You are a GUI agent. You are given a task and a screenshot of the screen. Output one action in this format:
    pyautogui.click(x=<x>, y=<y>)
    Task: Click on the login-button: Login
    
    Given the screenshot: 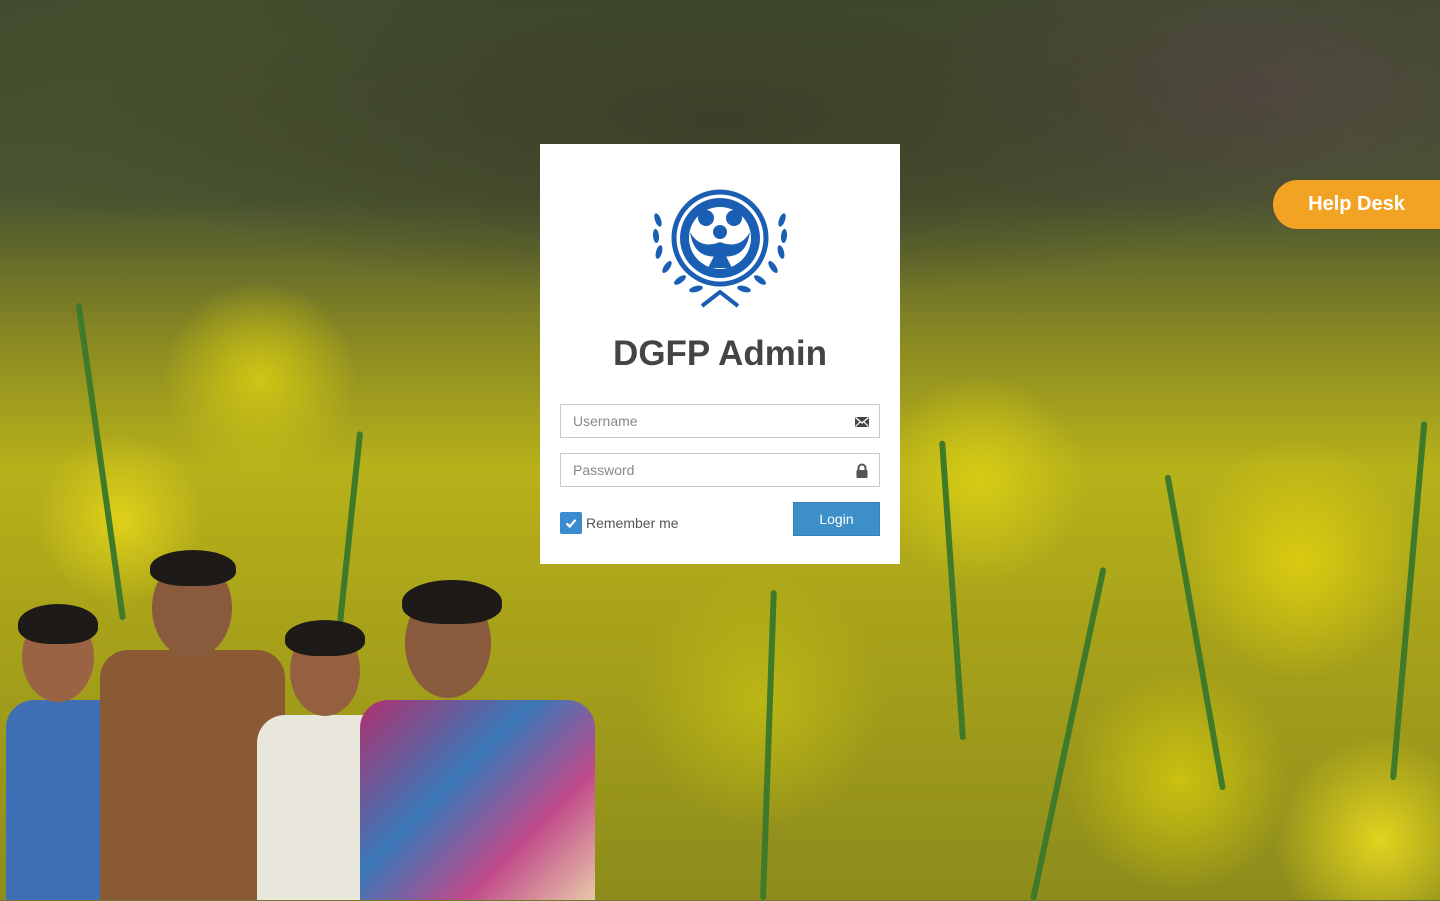 What is the action you would take?
    pyautogui.click(x=836, y=519)
    